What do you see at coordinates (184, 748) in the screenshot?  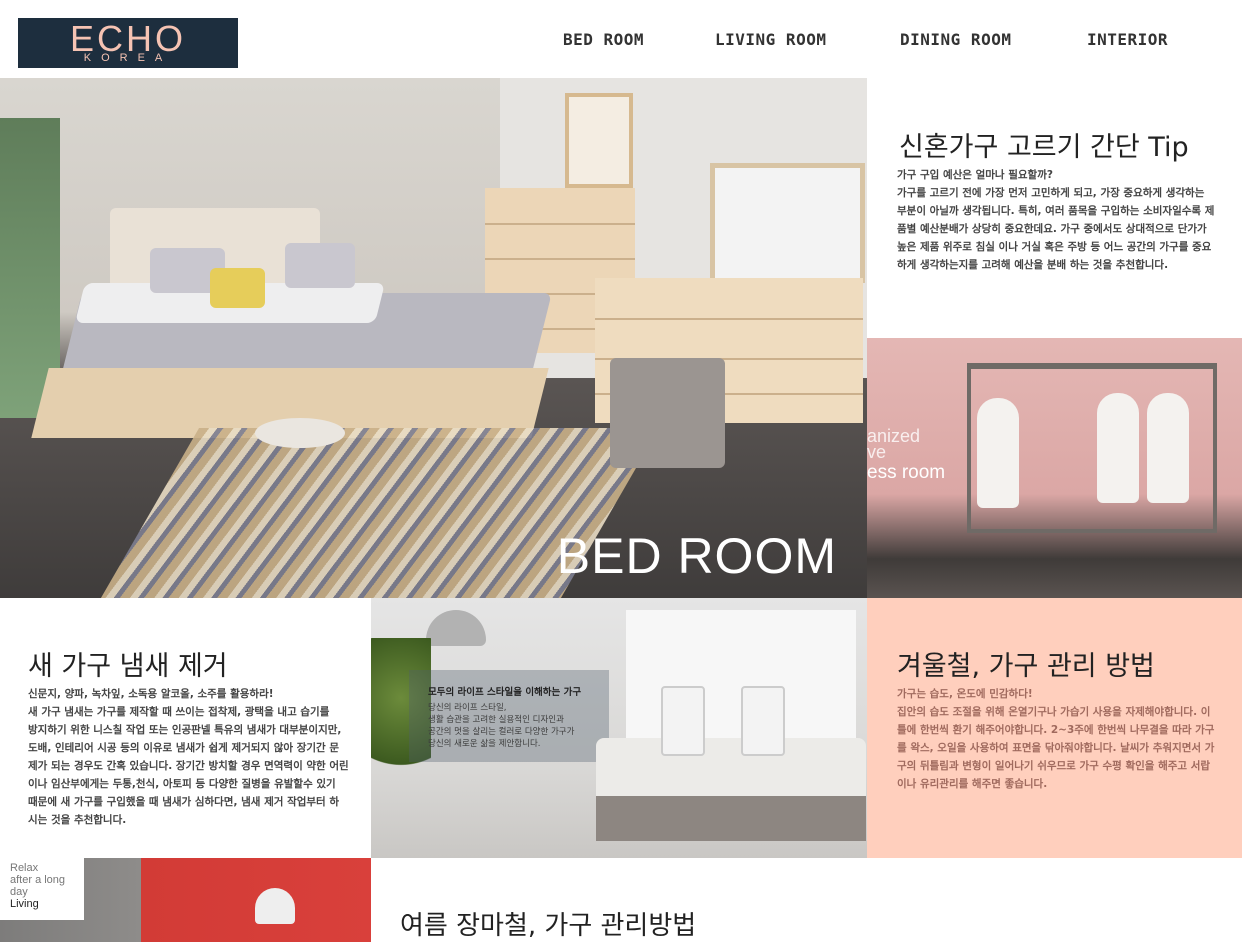 I see `tip-line: 도배, 인테리어 시공 등의 이유로 냄새가 쉽게 제거되지 않아 장기간 문` at bounding box center [184, 748].